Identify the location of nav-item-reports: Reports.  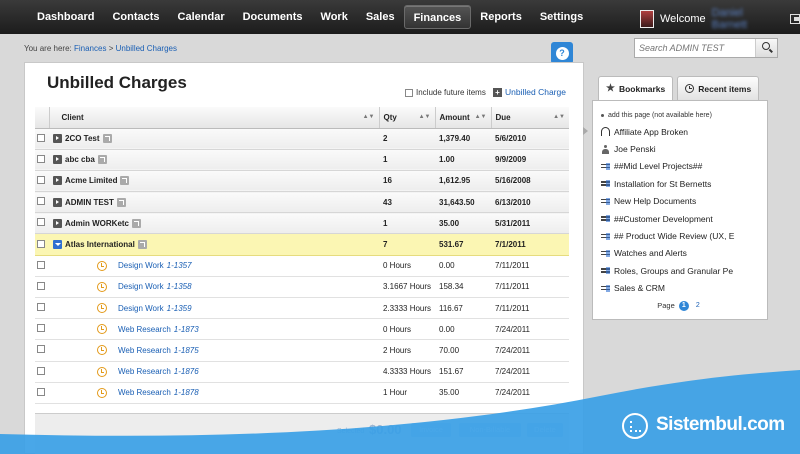
(501, 17).